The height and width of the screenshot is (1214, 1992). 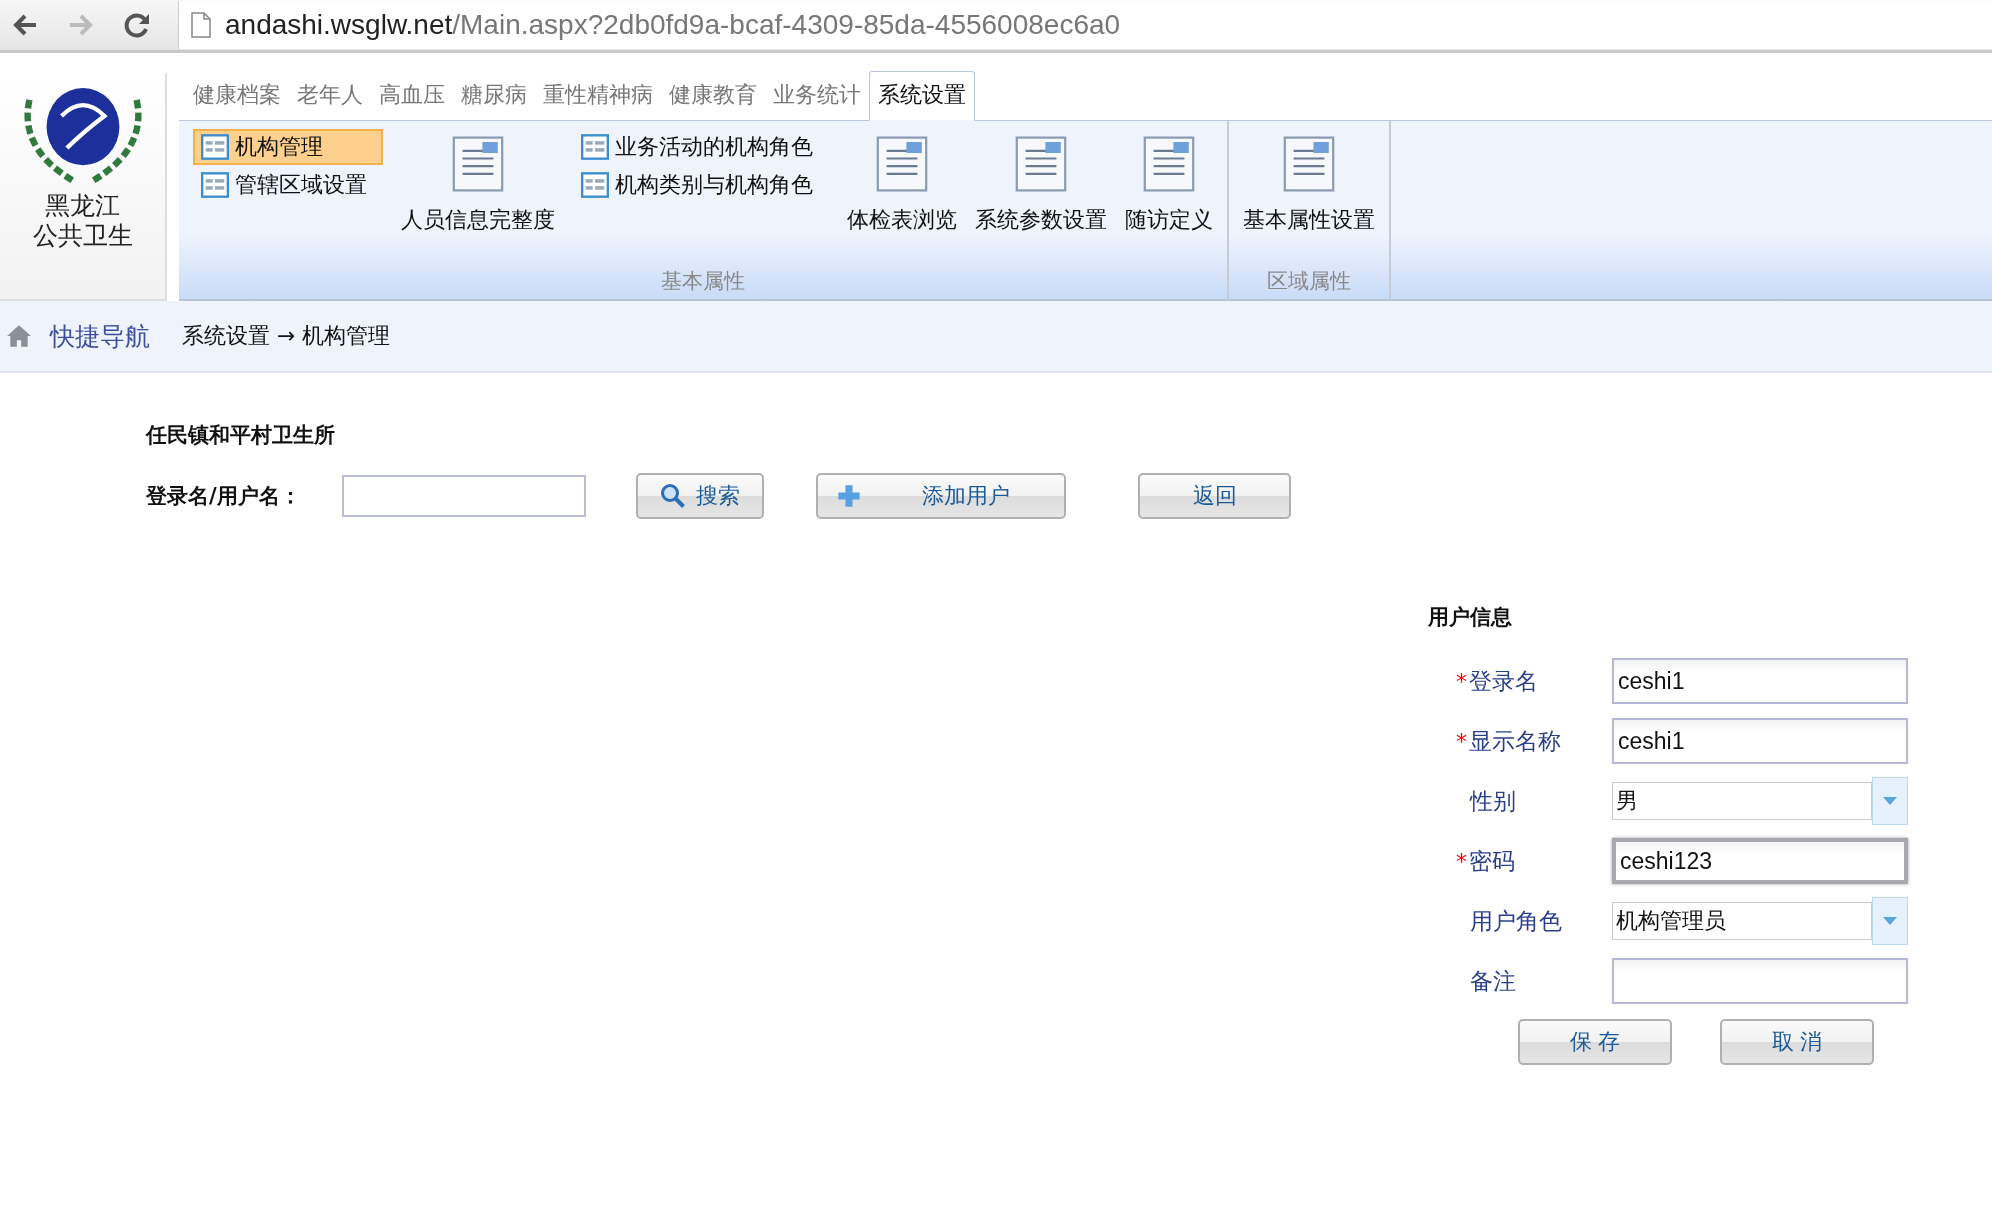 I want to click on ribbon-menu-item: 机构类别与机构角色, so click(x=701, y=185).